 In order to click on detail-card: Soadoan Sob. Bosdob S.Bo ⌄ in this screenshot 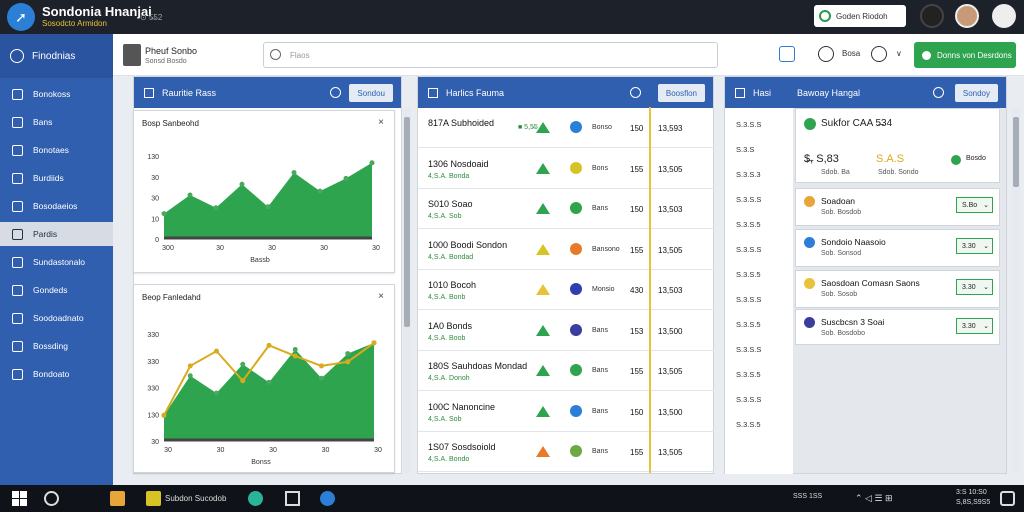, I will do `click(897, 207)`.